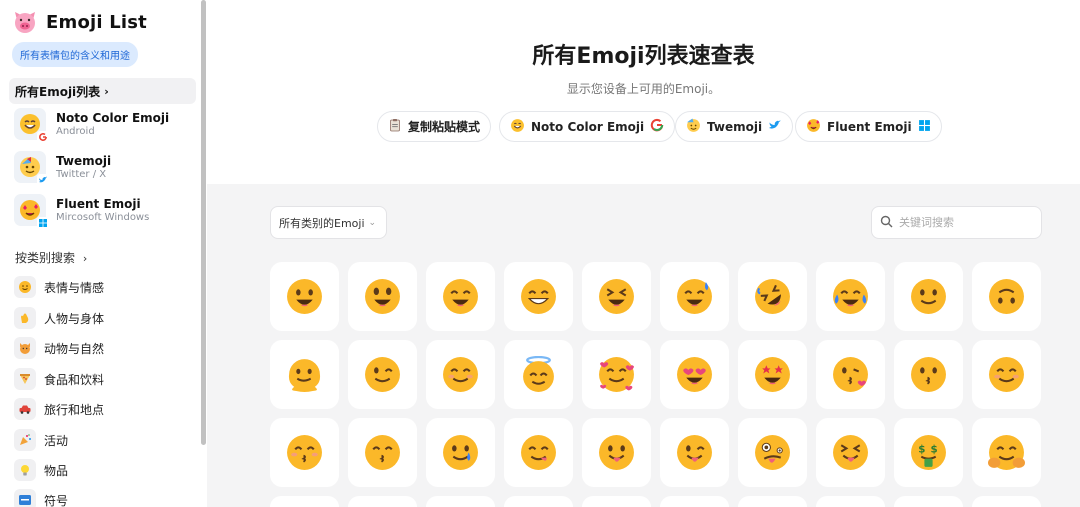 Image resolution: width=1080 pixels, height=507 pixels. I want to click on face-tears-of-joy-icon, so click(850, 296).